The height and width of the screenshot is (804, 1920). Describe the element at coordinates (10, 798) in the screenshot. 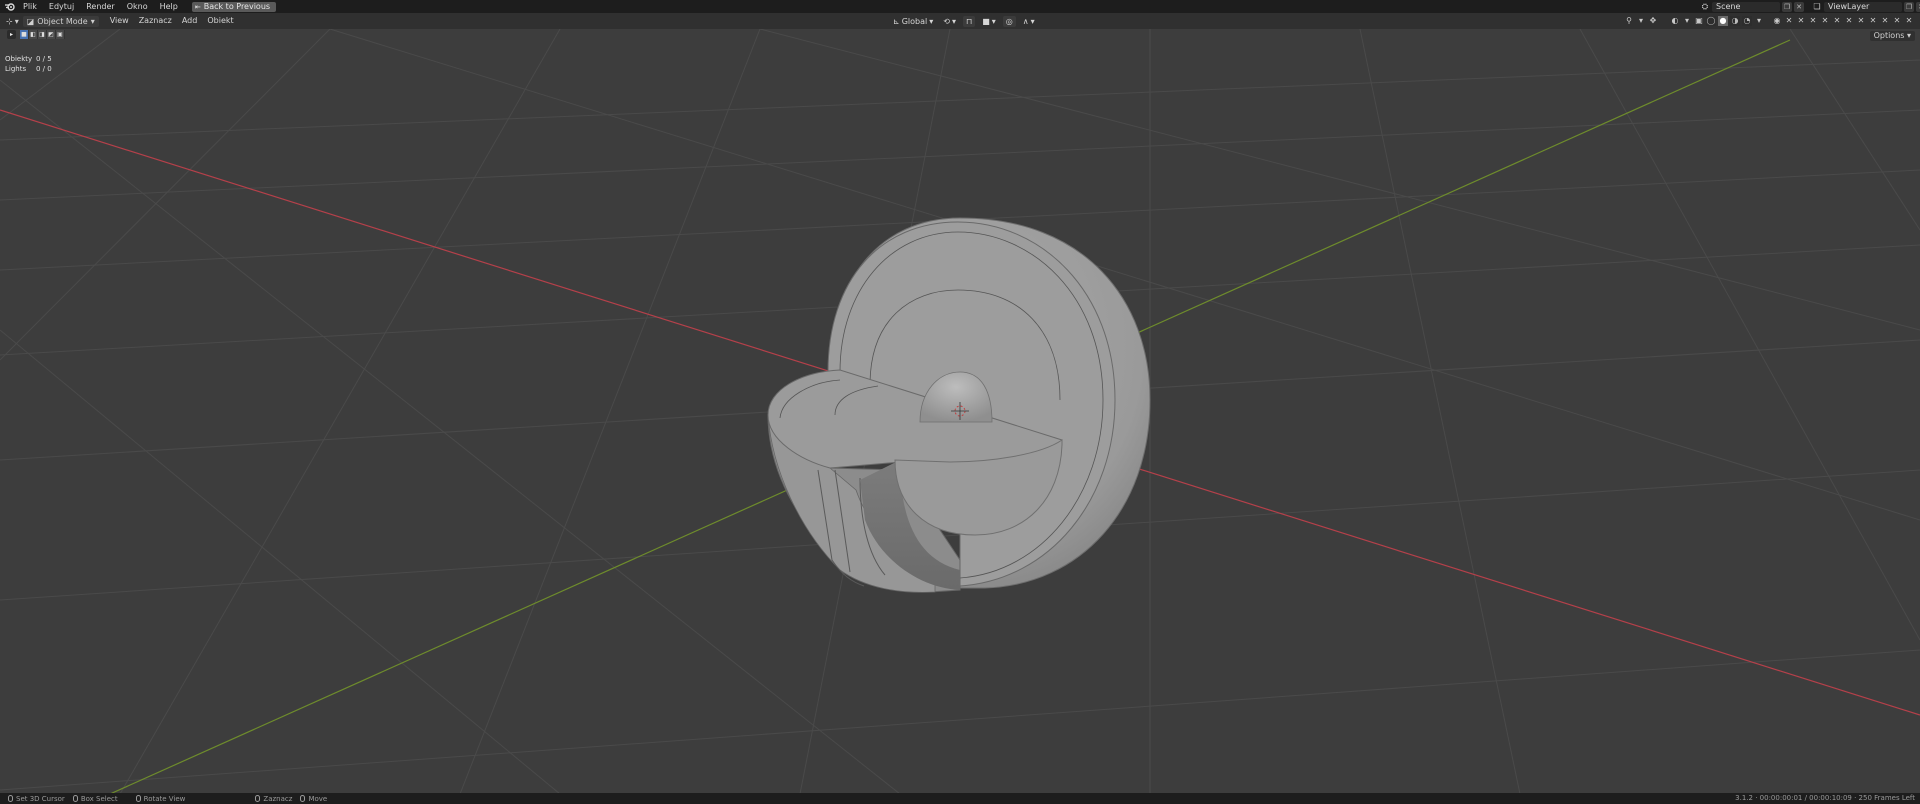

I see `mouse-left-icon` at that location.